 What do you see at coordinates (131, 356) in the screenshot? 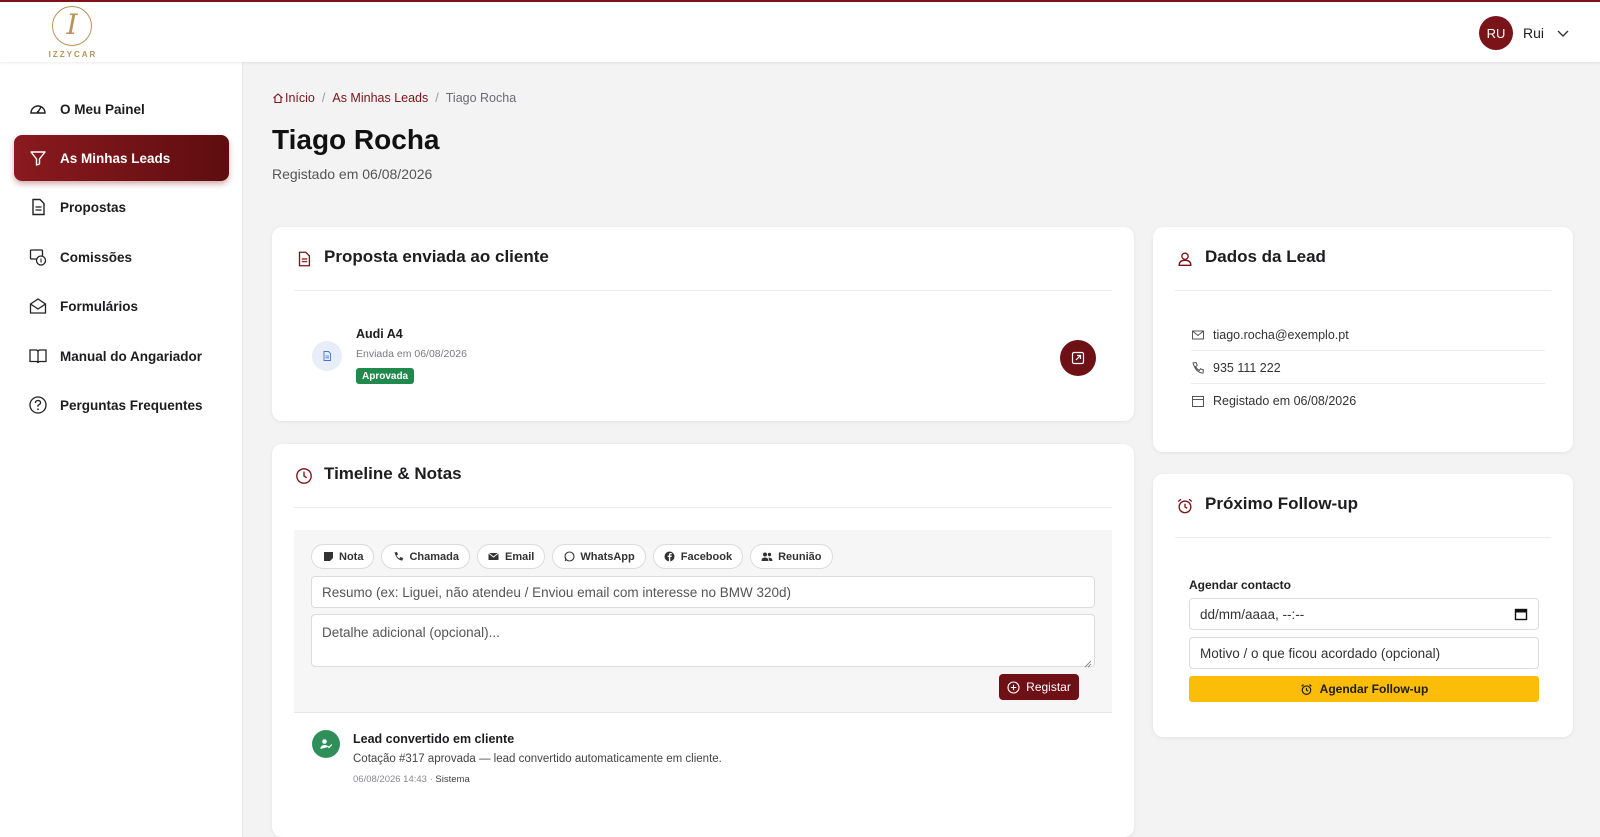
I see `sidebar-item-label: Manual do Angariador` at bounding box center [131, 356].